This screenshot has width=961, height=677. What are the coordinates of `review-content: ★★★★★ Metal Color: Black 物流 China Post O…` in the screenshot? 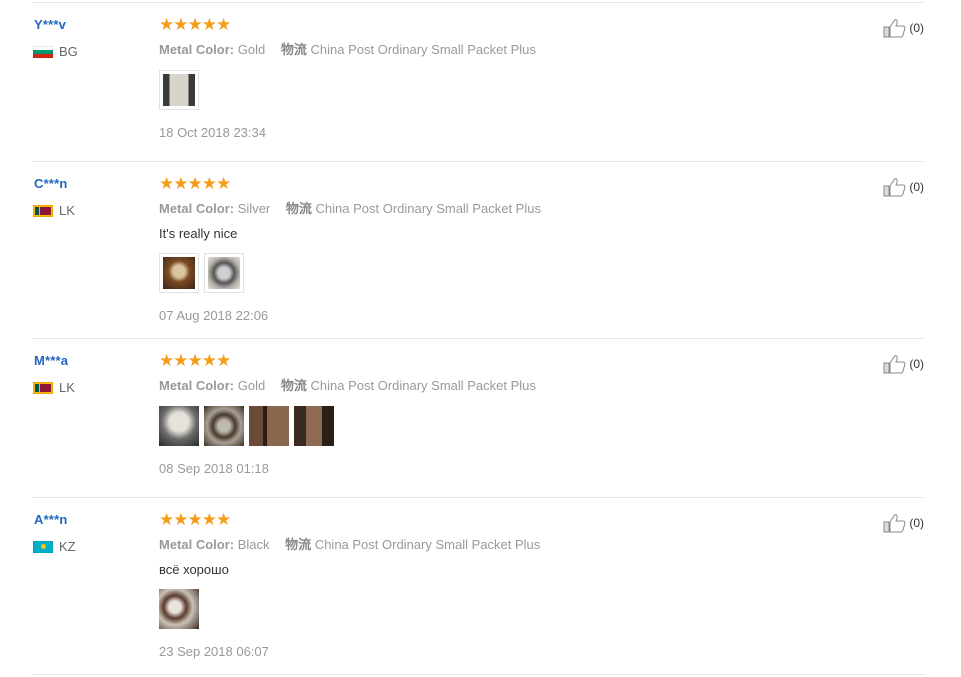 It's located at (349, 585).